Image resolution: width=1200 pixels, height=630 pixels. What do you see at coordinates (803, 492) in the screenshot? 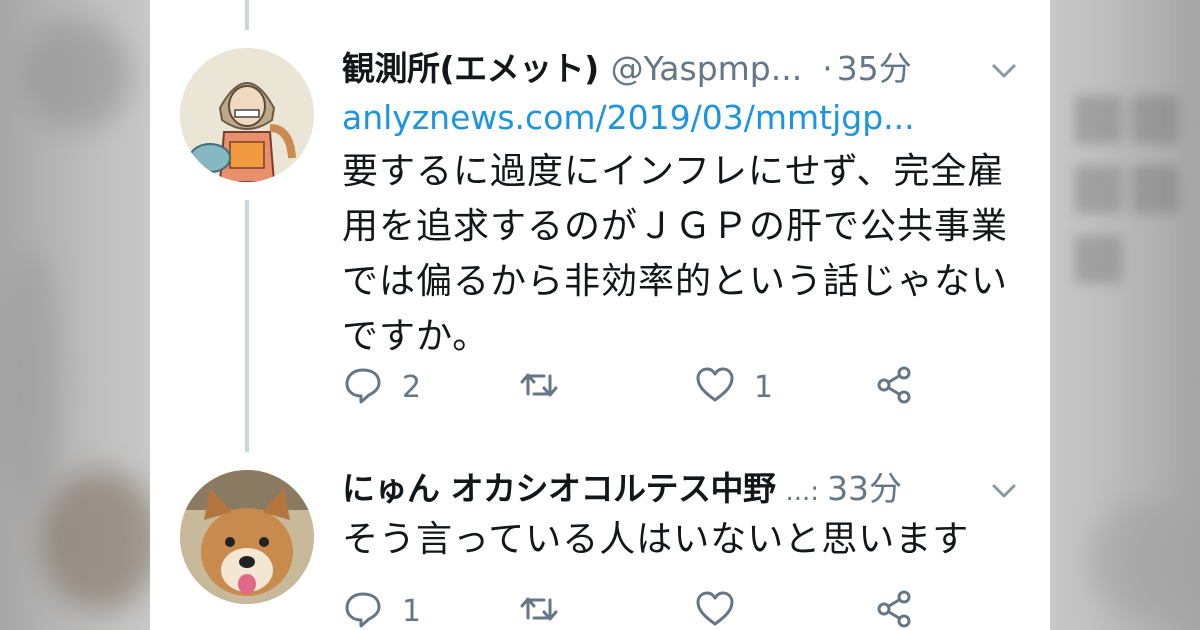
I see `user-handle: ...:` at bounding box center [803, 492].